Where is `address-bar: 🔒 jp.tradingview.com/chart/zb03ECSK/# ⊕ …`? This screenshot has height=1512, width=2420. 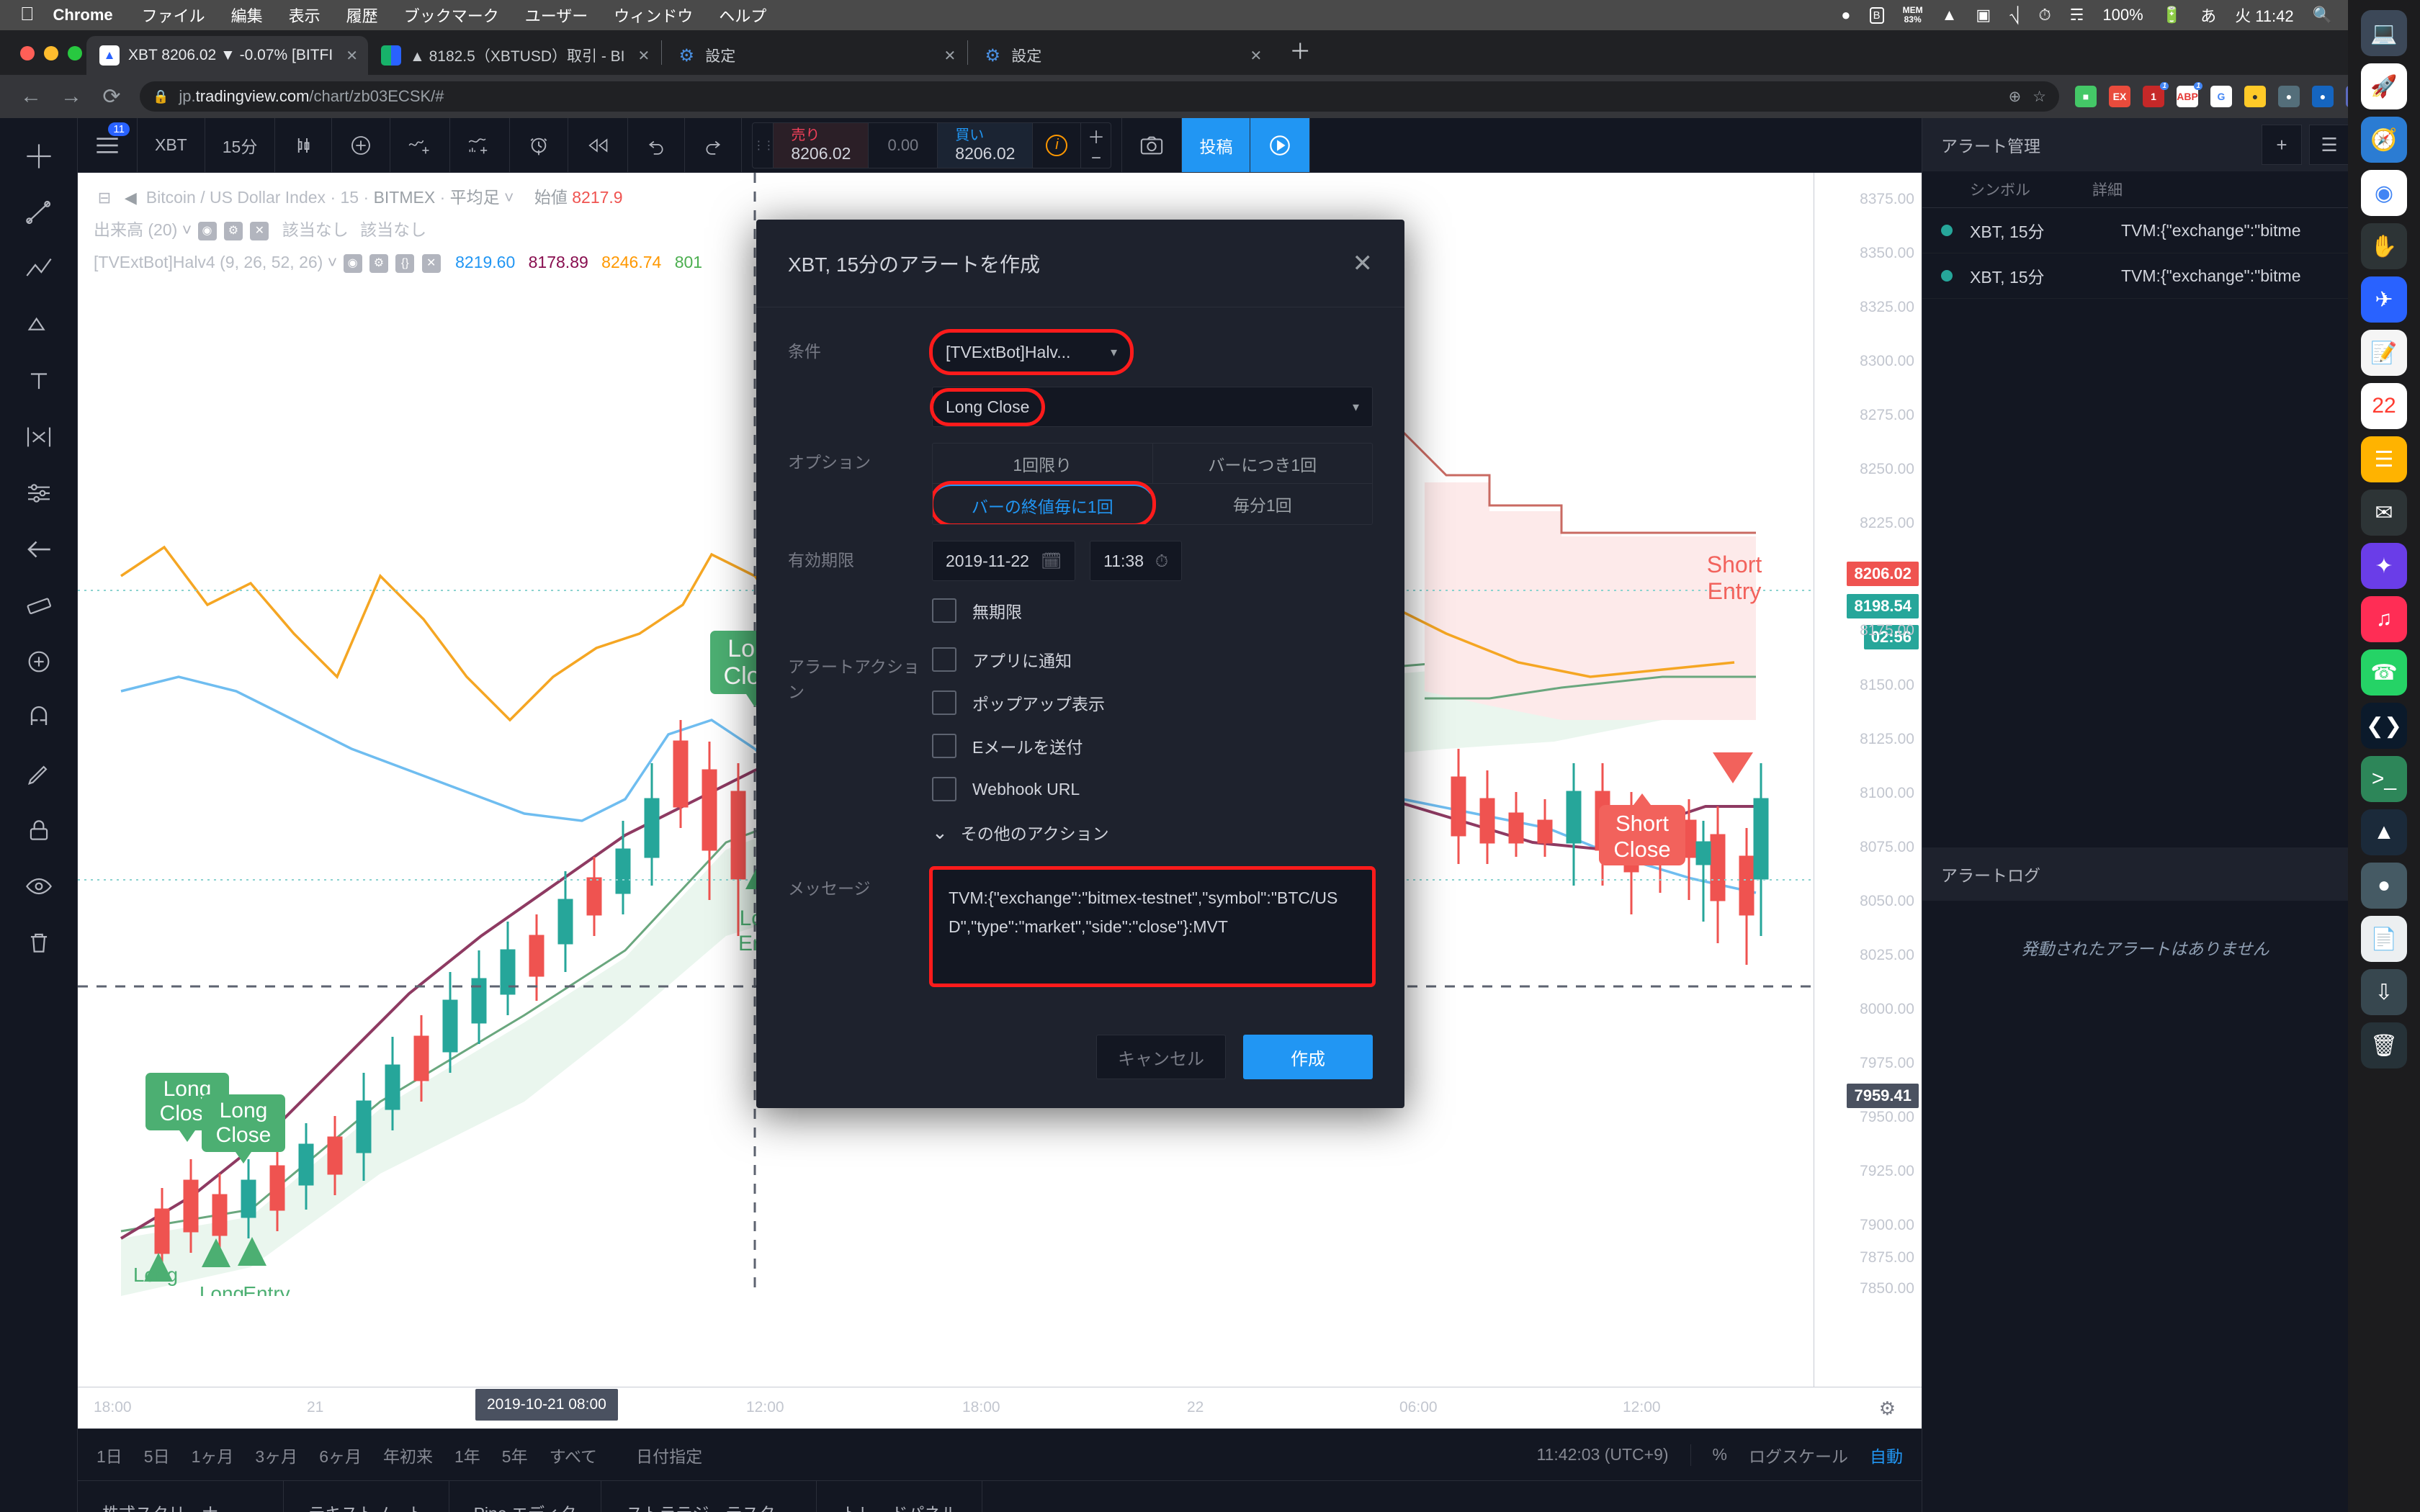
address-bar: 🔒 jp.tradingview.com/chart/zb03ECSK/# ⊕ … is located at coordinates (1099, 96).